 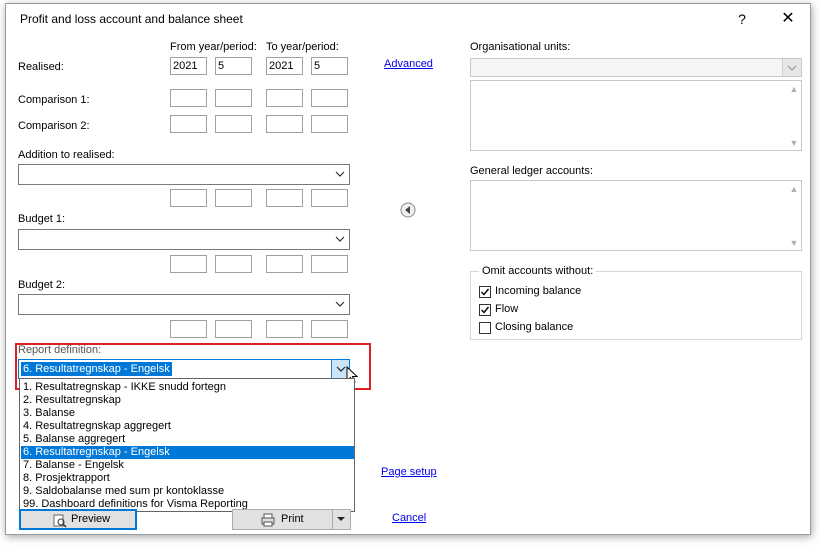 What do you see at coordinates (534, 327) in the screenshot?
I see `closing-balance-label: Closing balance` at bounding box center [534, 327].